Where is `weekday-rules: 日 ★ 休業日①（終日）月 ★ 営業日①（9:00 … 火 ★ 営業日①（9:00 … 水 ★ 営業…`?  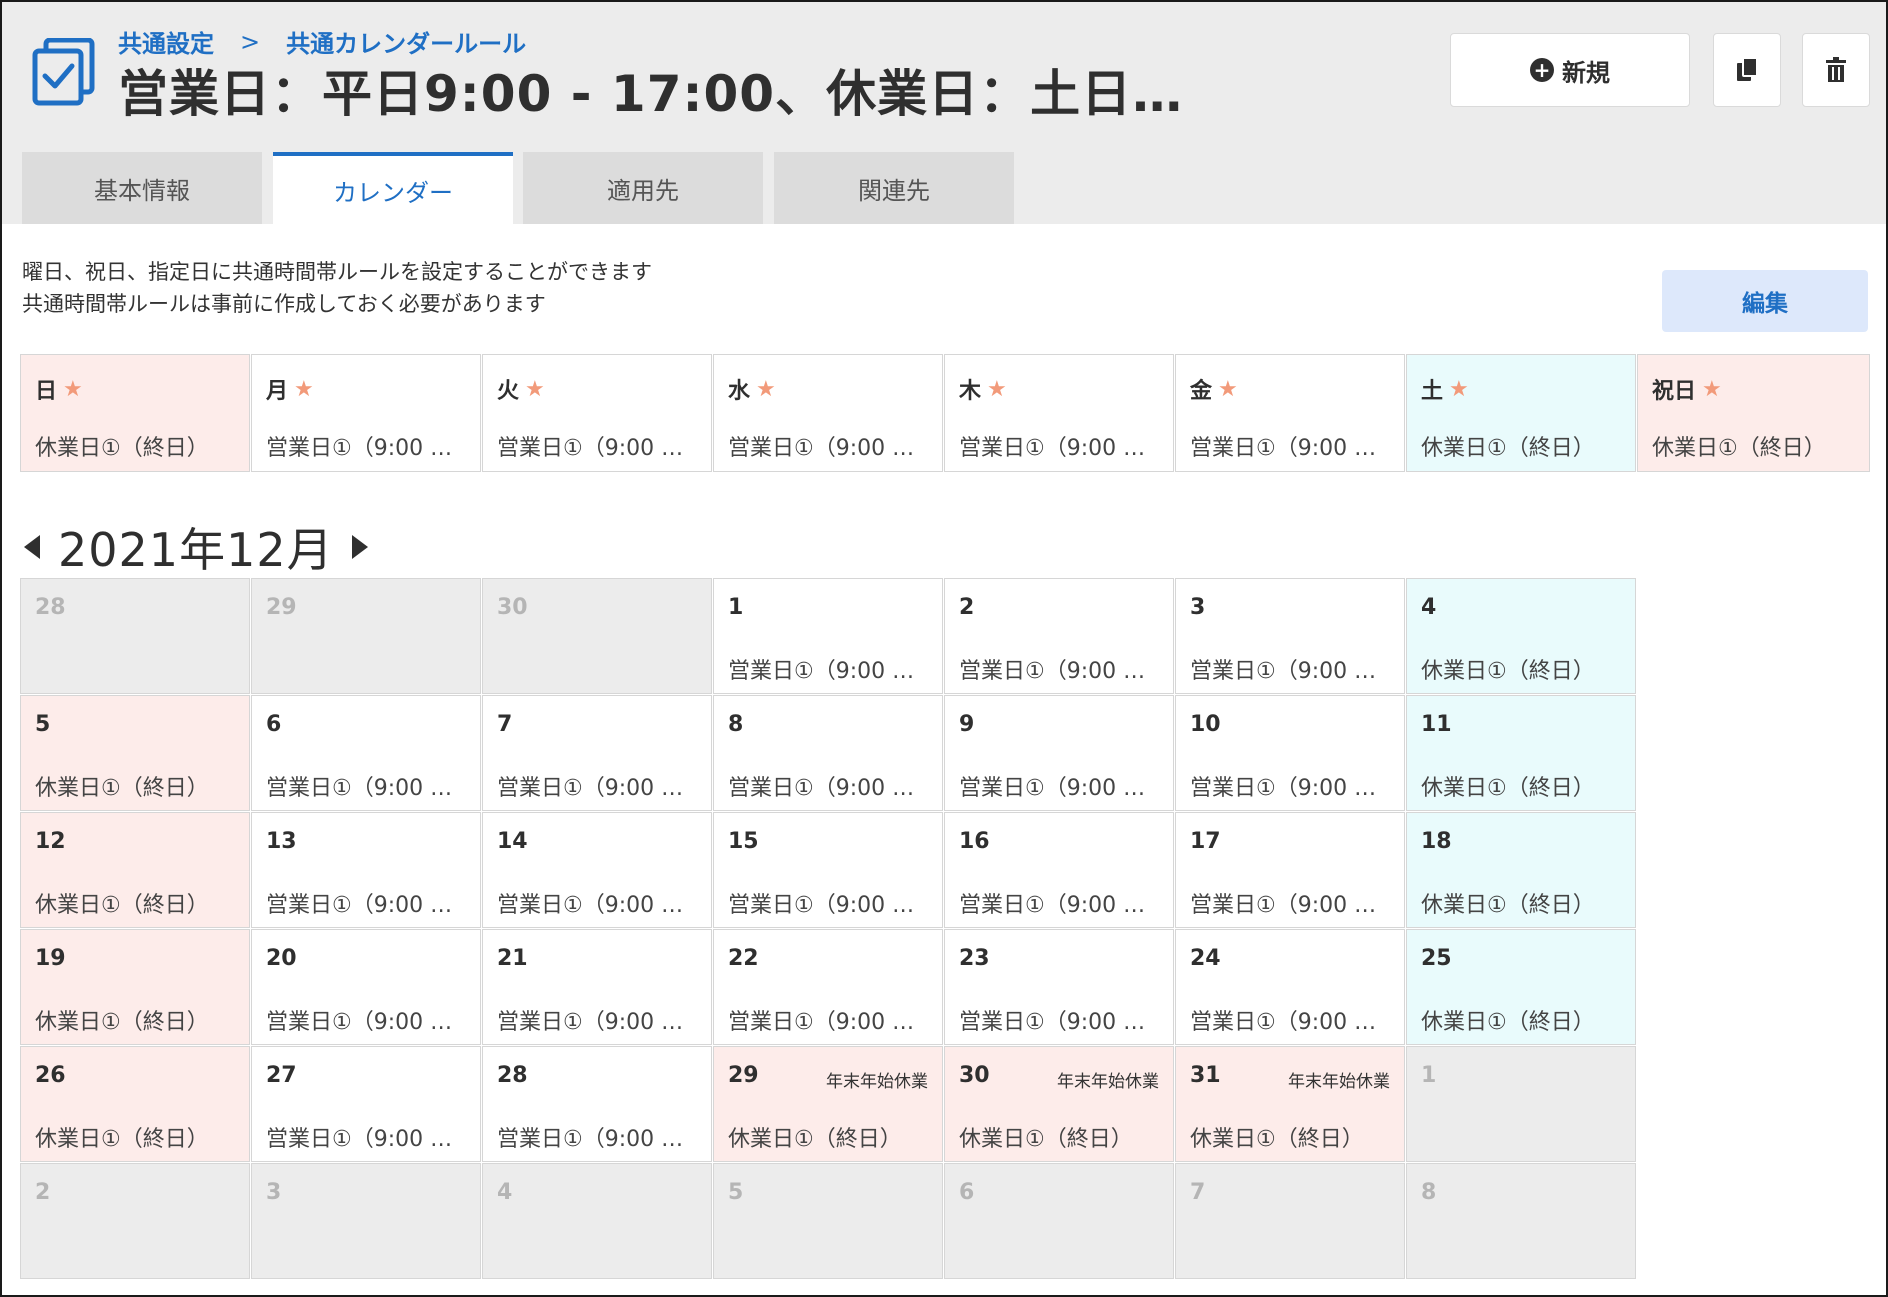 weekday-rules: 日 ★ 休業日①（終日）月 ★ 営業日①（9:00 … 火 ★ 営業日①（9:00 … 水 ★ 営業… is located at coordinates (945, 413).